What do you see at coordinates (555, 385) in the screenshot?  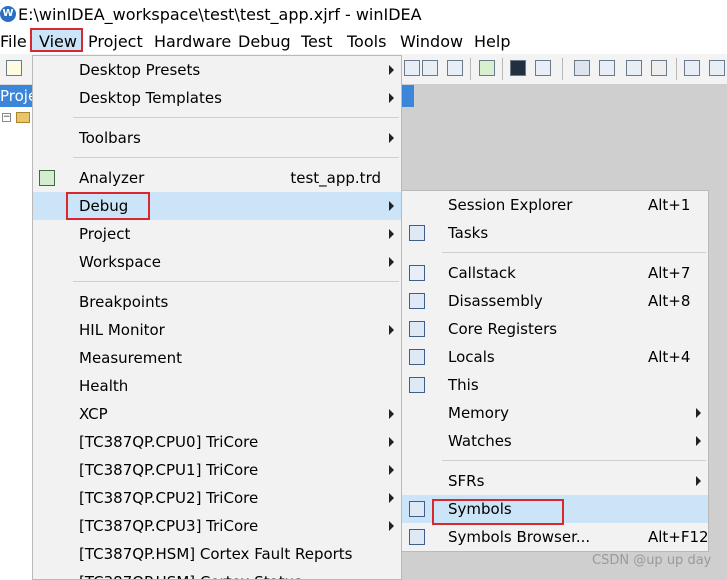 I see `submenu-item-this: This` at bounding box center [555, 385].